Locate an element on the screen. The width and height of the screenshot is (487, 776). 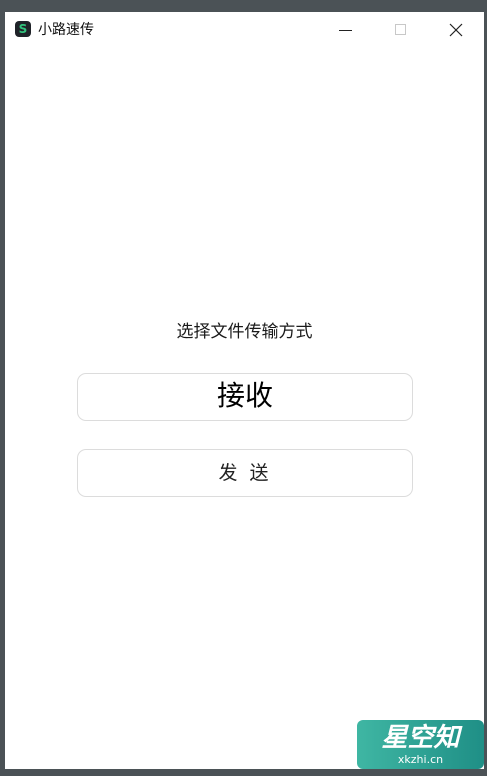
close-icon is located at coordinates (456, 30).